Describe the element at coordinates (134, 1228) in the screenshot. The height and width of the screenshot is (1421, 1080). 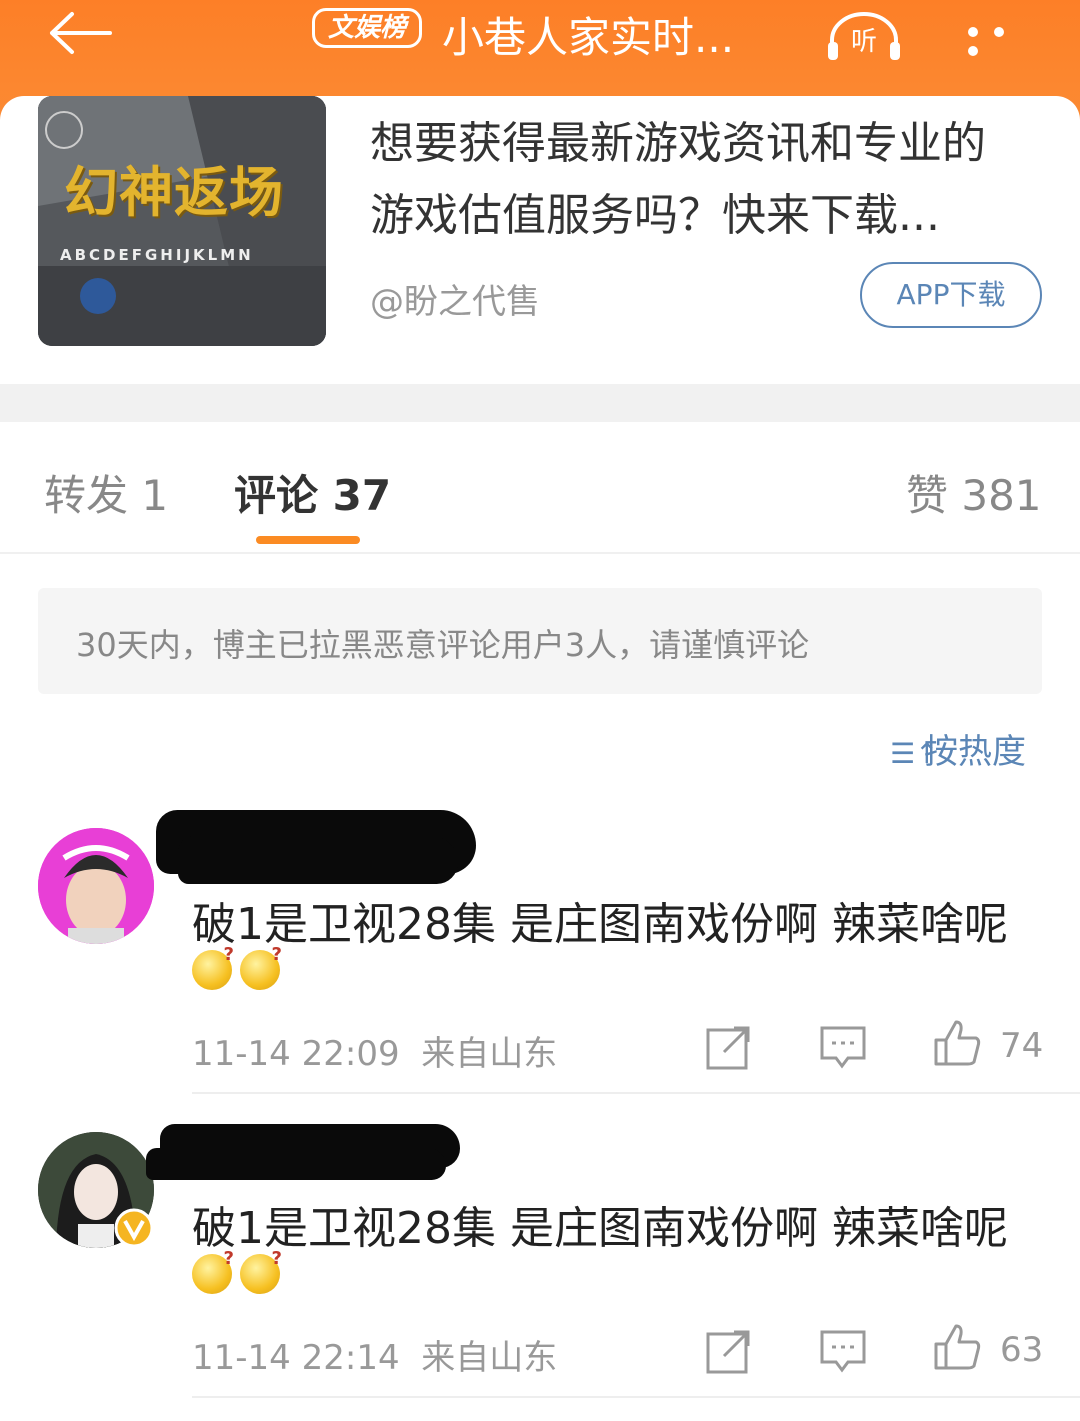
I see `verified-badge-icon` at that location.